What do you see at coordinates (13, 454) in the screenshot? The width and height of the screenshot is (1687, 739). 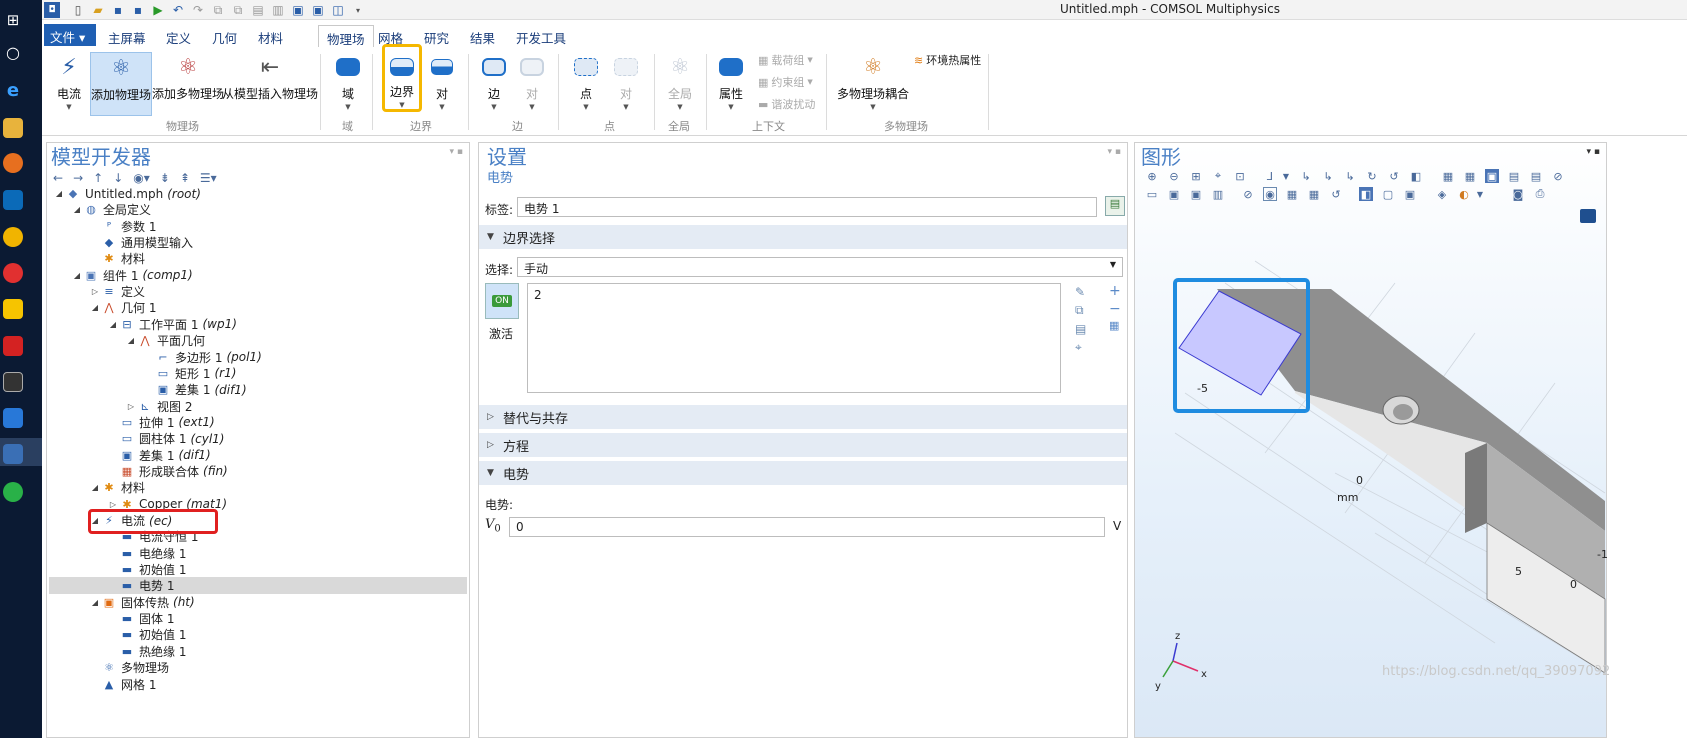 I see `window-icon` at bounding box center [13, 454].